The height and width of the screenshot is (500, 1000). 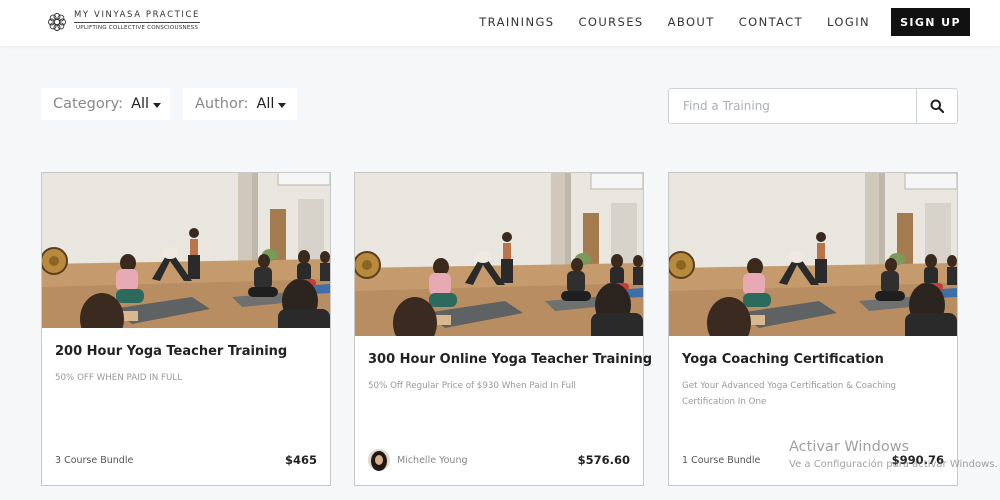 I want to click on card-price: $465, so click(x=300, y=460).